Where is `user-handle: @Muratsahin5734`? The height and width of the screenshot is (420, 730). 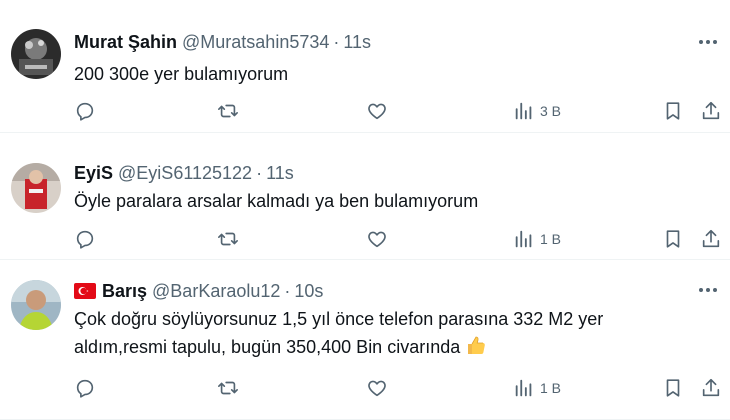
user-handle: @Muratsahin5734 is located at coordinates (255, 42).